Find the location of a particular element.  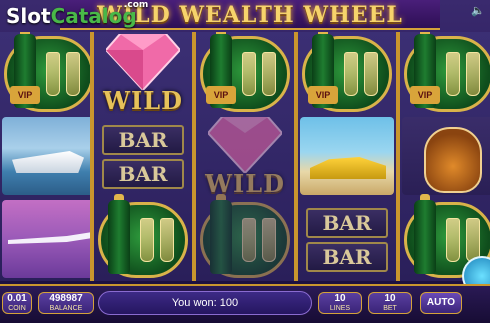

bet-value: 10 is located at coordinates (390, 298).